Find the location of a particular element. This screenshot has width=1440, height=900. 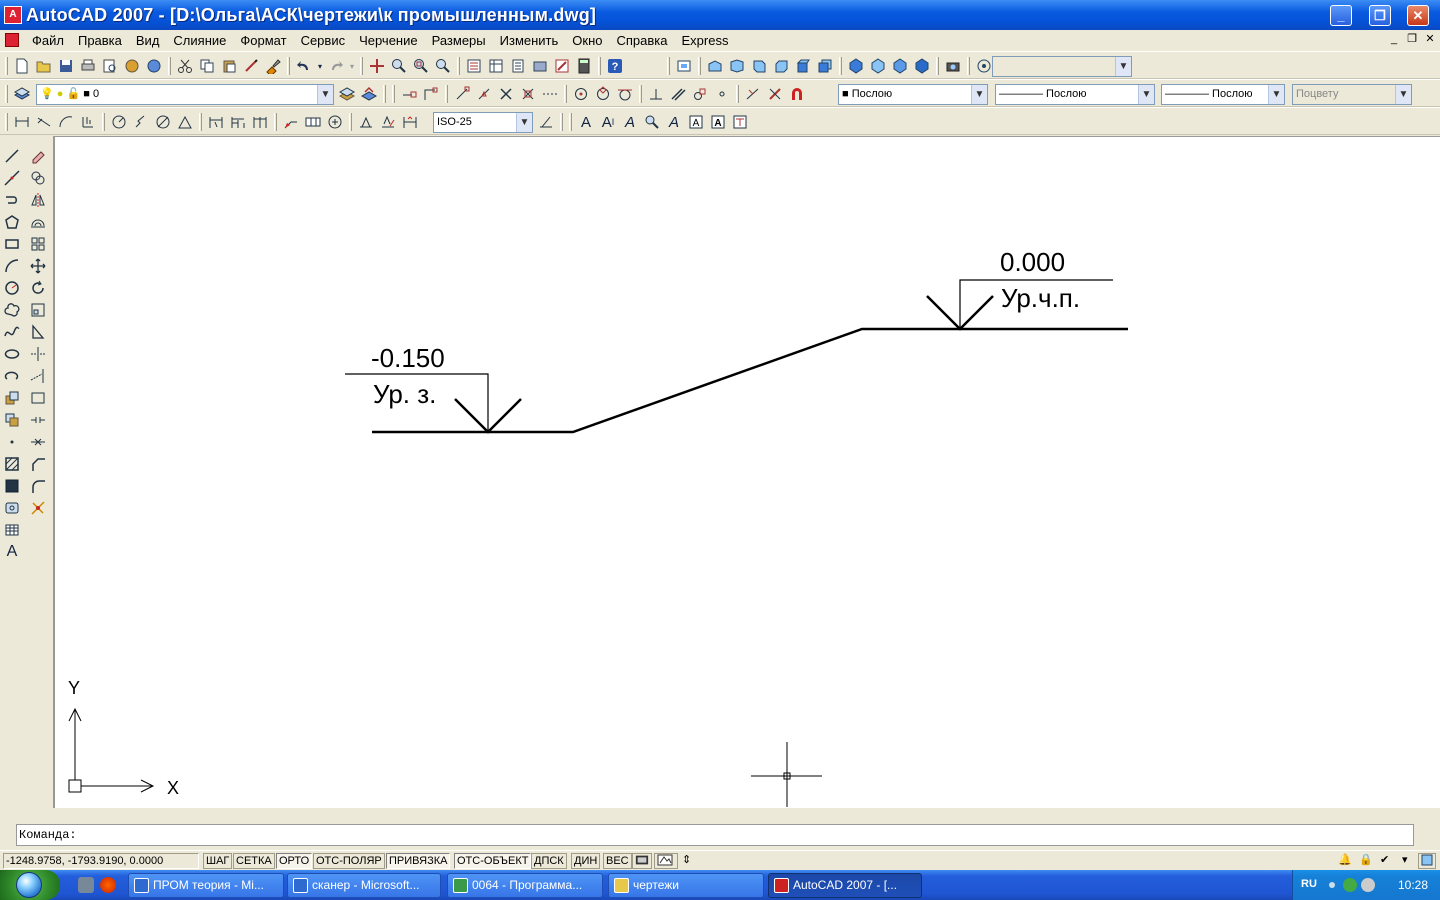

lineweight-combo: ———— Послою ▼ is located at coordinates (1223, 94).